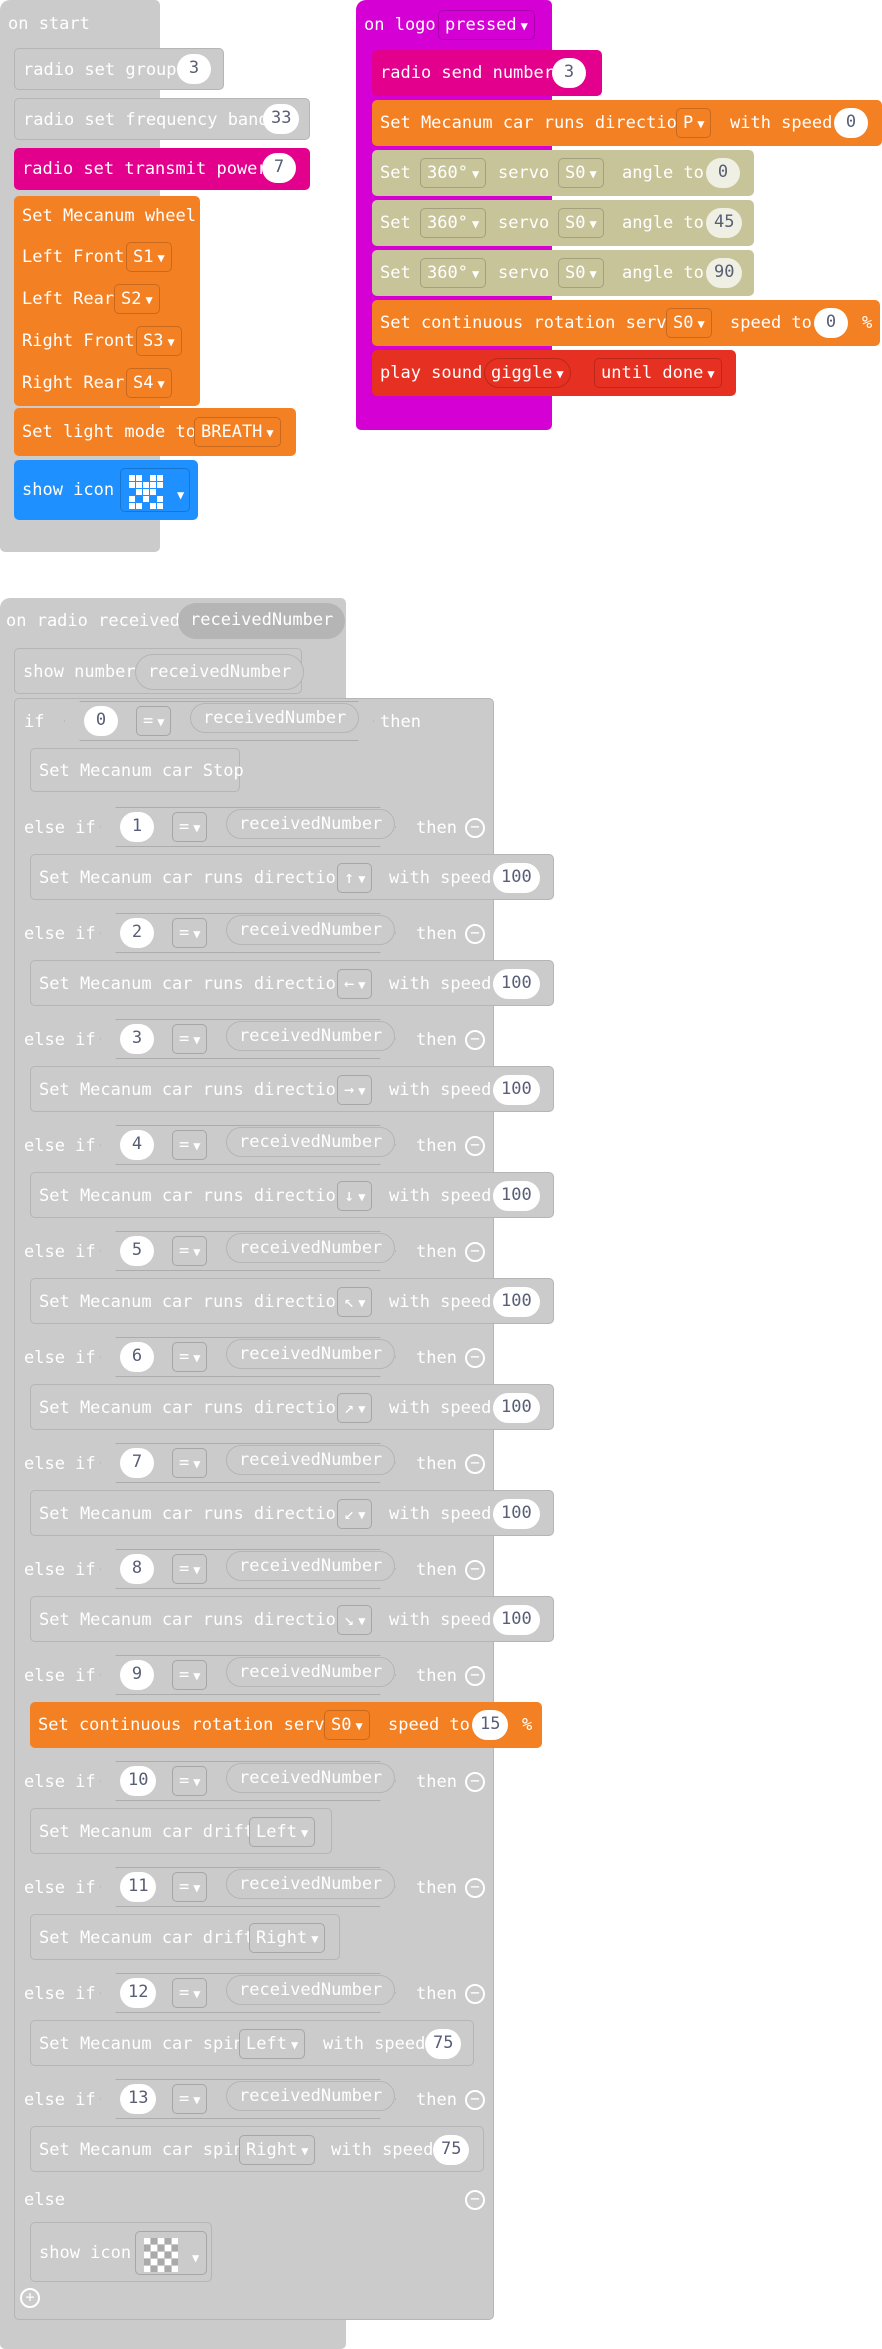 The width and height of the screenshot is (882, 2349). I want to click on compare-number: 7, so click(137, 1463).